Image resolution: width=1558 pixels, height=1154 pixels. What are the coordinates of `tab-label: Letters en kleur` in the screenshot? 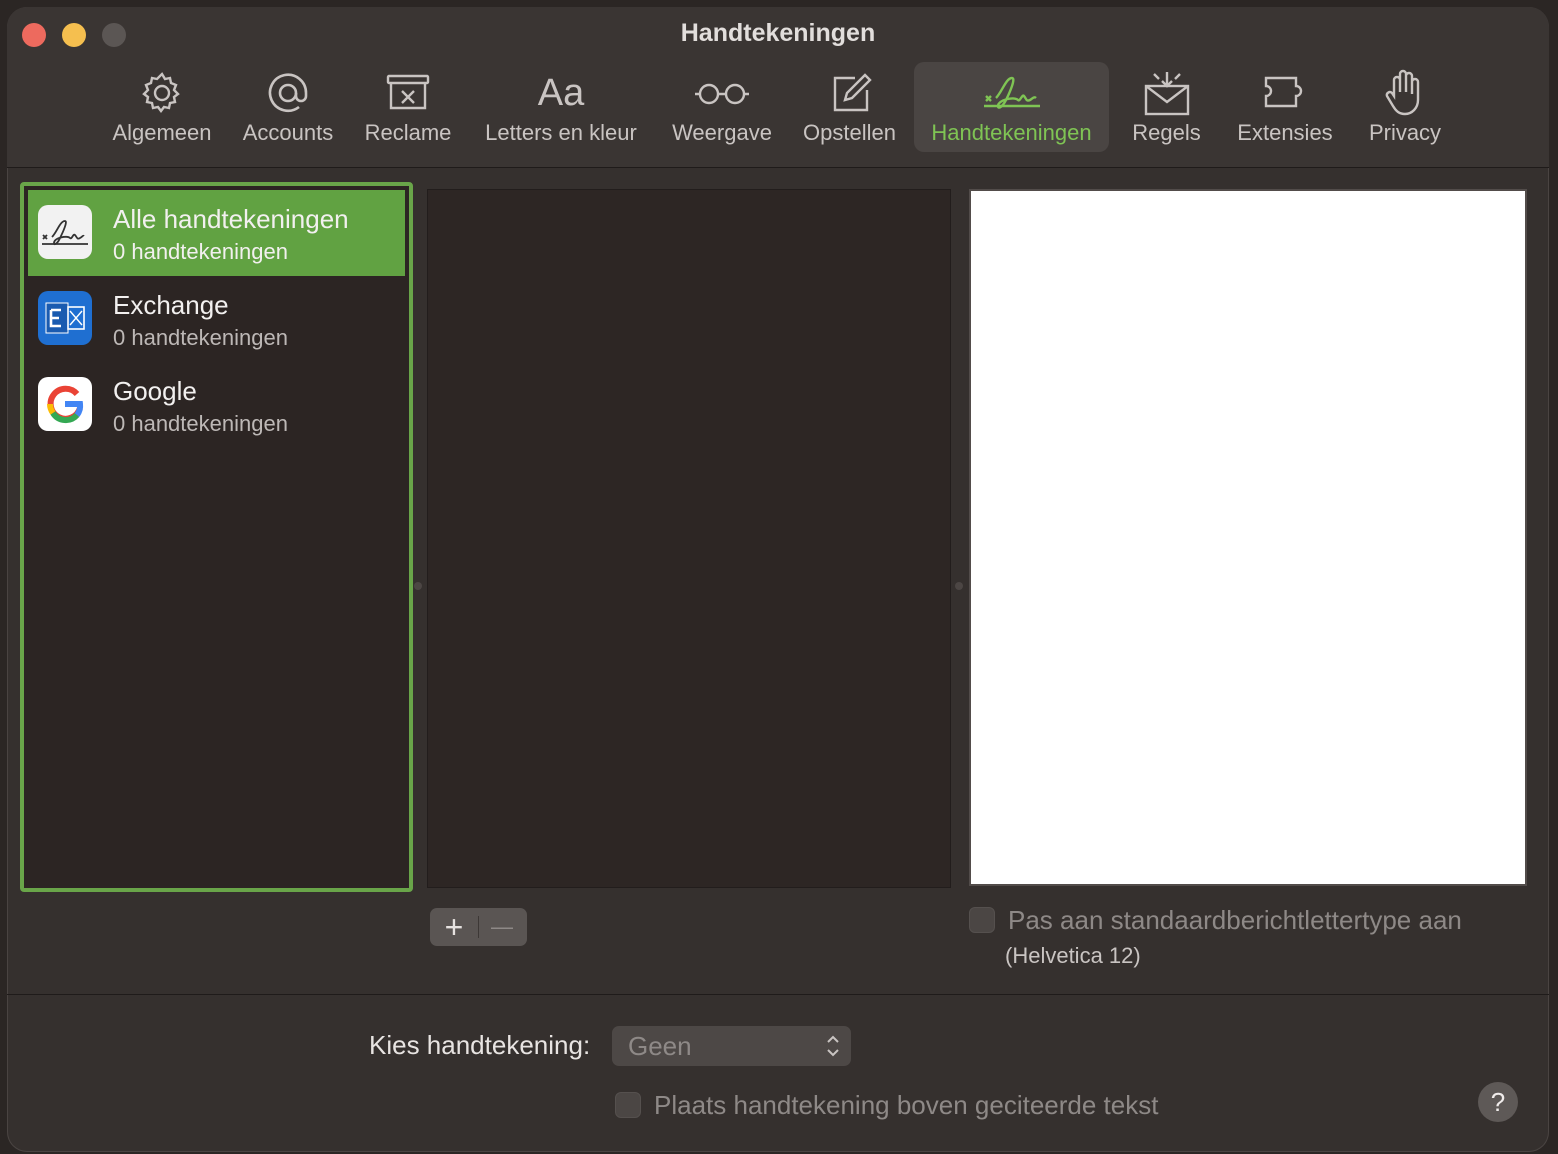 It's located at (561, 132).